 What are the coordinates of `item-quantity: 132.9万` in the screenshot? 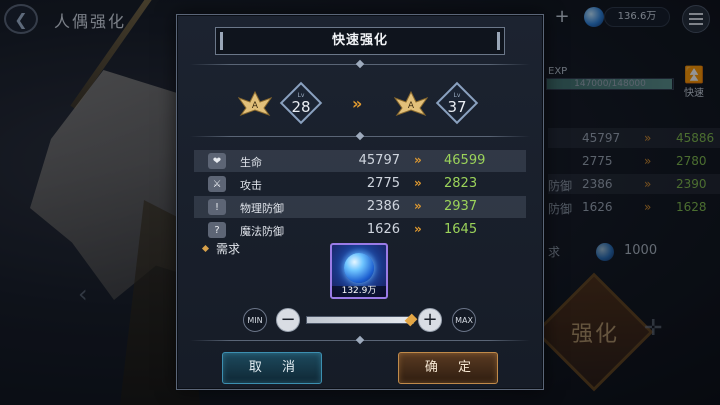 It's located at (359, 291).